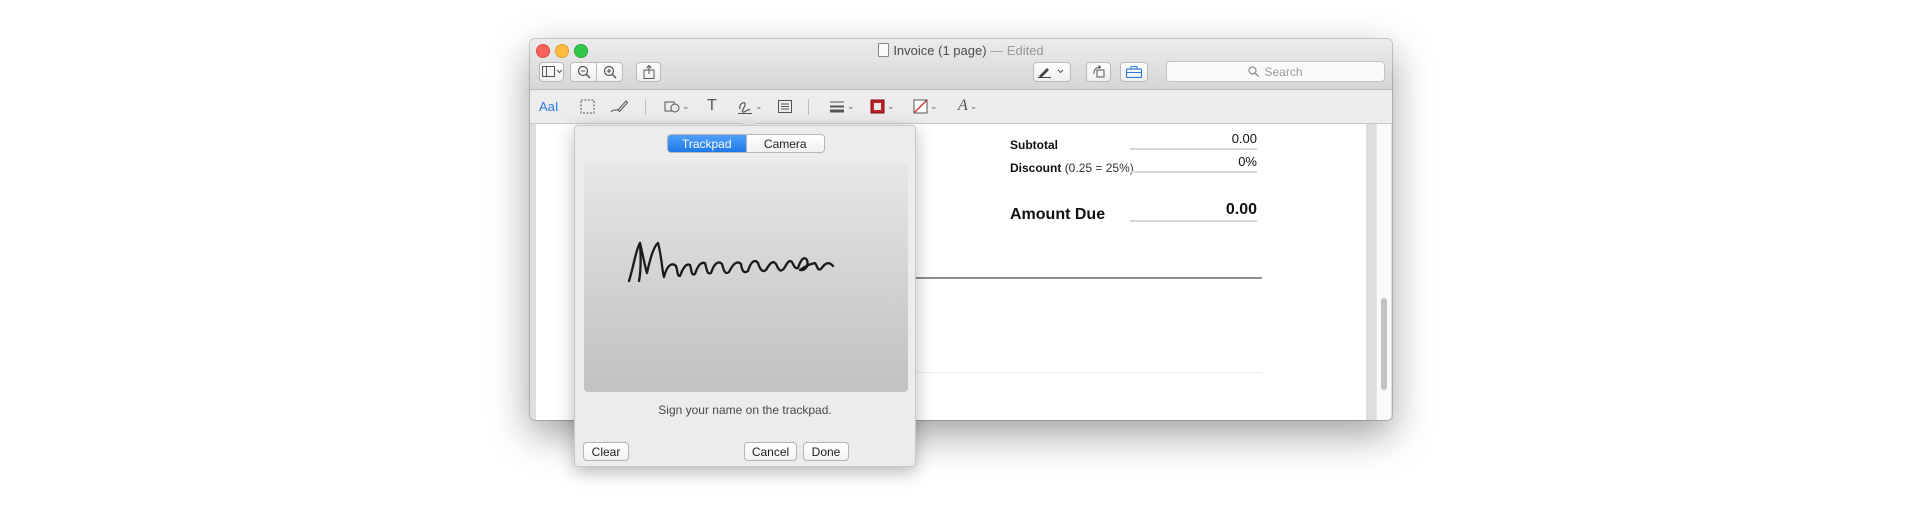 The width and height of the screenshot is (1920, 506). I want to click on shape-style-tool: ⌄, so click(842, 106).